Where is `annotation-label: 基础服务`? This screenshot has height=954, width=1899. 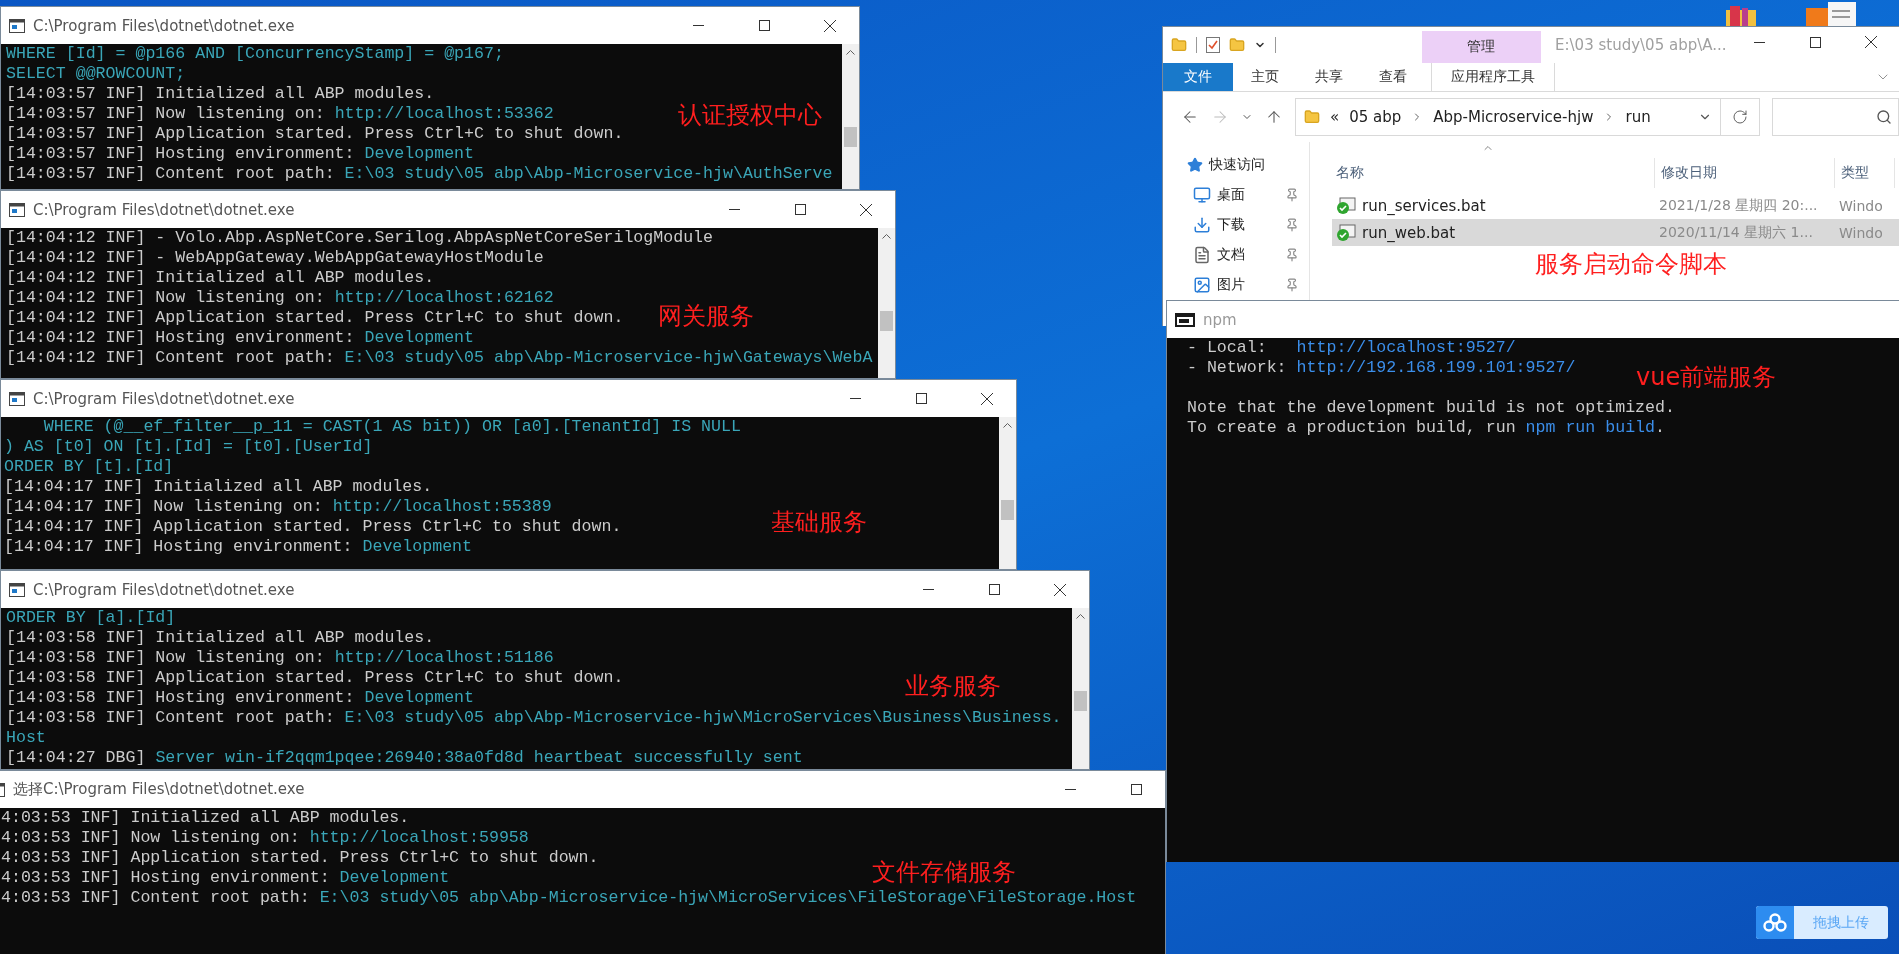
annotation-label: 基础服务 is located at coordinates (819, 522).